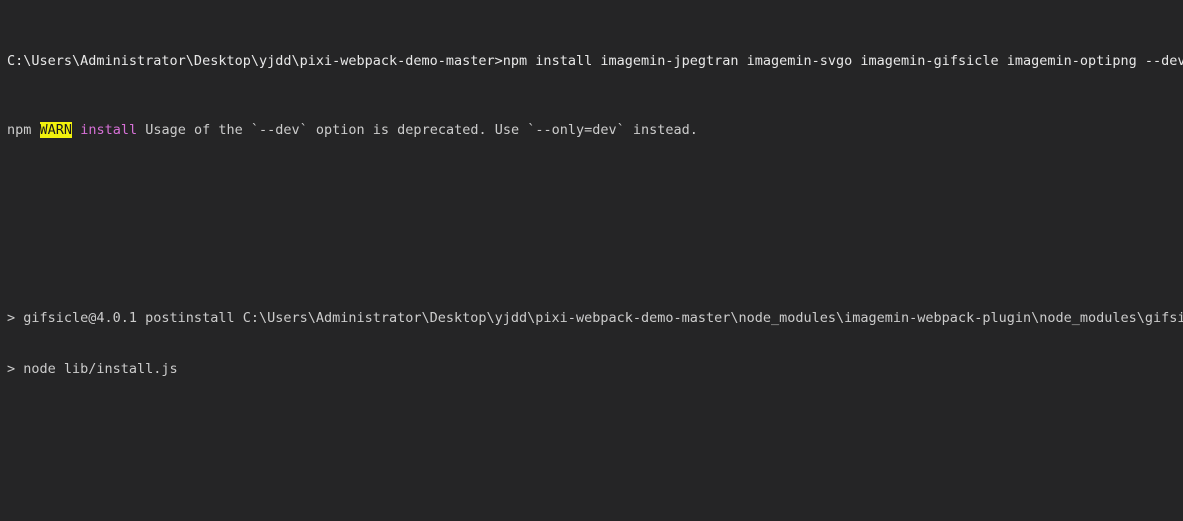  What do you see at coordinates (591, 369) in the screenshot?
I see `terminal-line-postinstall-cmd: > node lib/install.js` at bounding box center [591, 369].